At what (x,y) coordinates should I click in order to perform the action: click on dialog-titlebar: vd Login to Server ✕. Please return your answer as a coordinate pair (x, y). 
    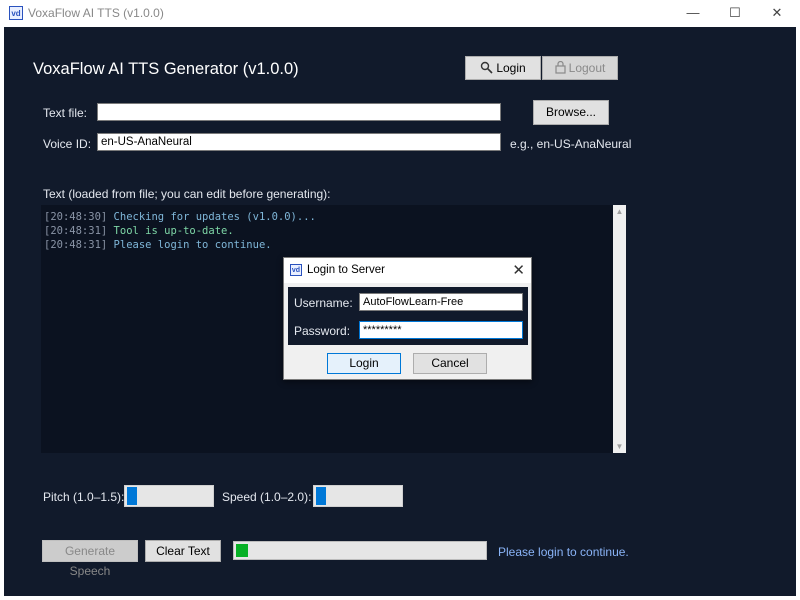
    Looking at the image, I should click on (407, 270).